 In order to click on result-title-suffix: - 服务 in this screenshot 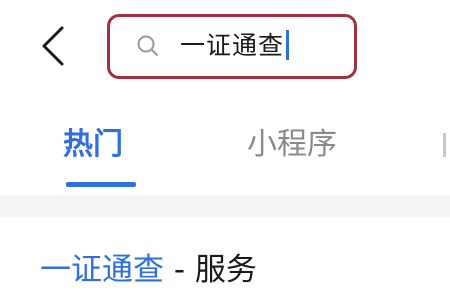, I will do `click(210, 270)`.